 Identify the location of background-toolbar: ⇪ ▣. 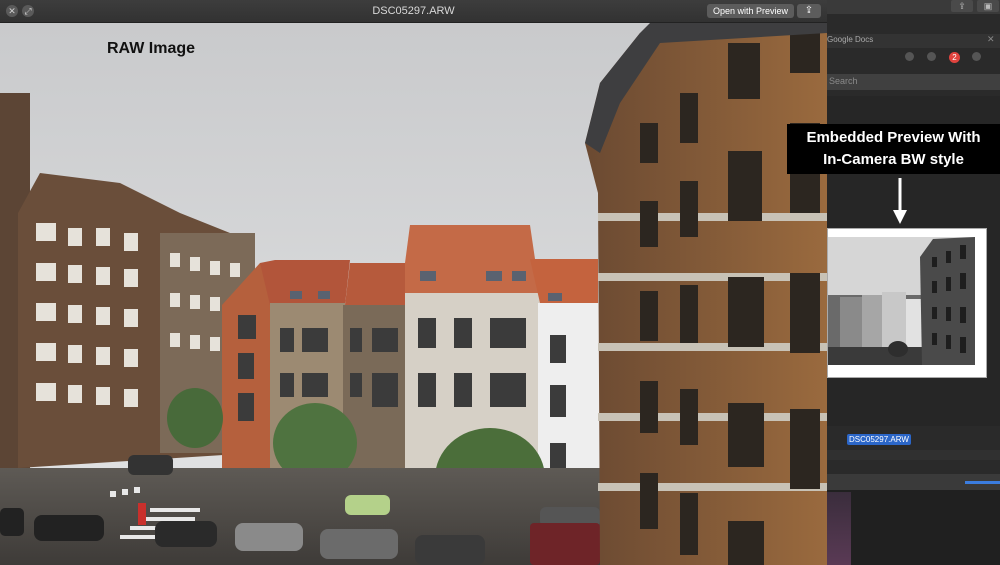
(913, 7).